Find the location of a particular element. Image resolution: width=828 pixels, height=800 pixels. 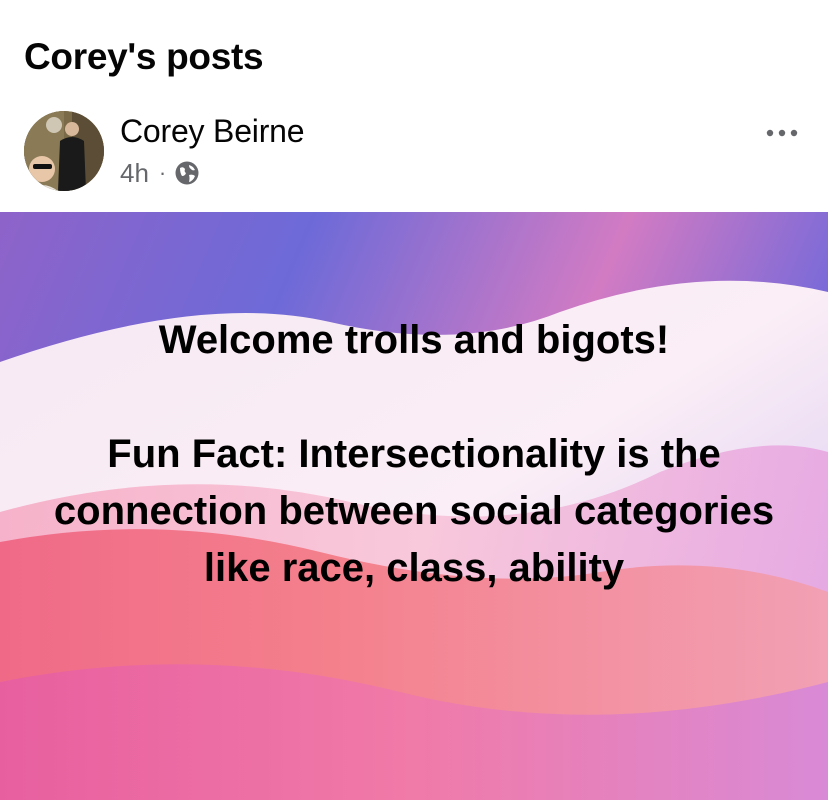

page-title: Corey's posts is located at coordinates (144, 56).